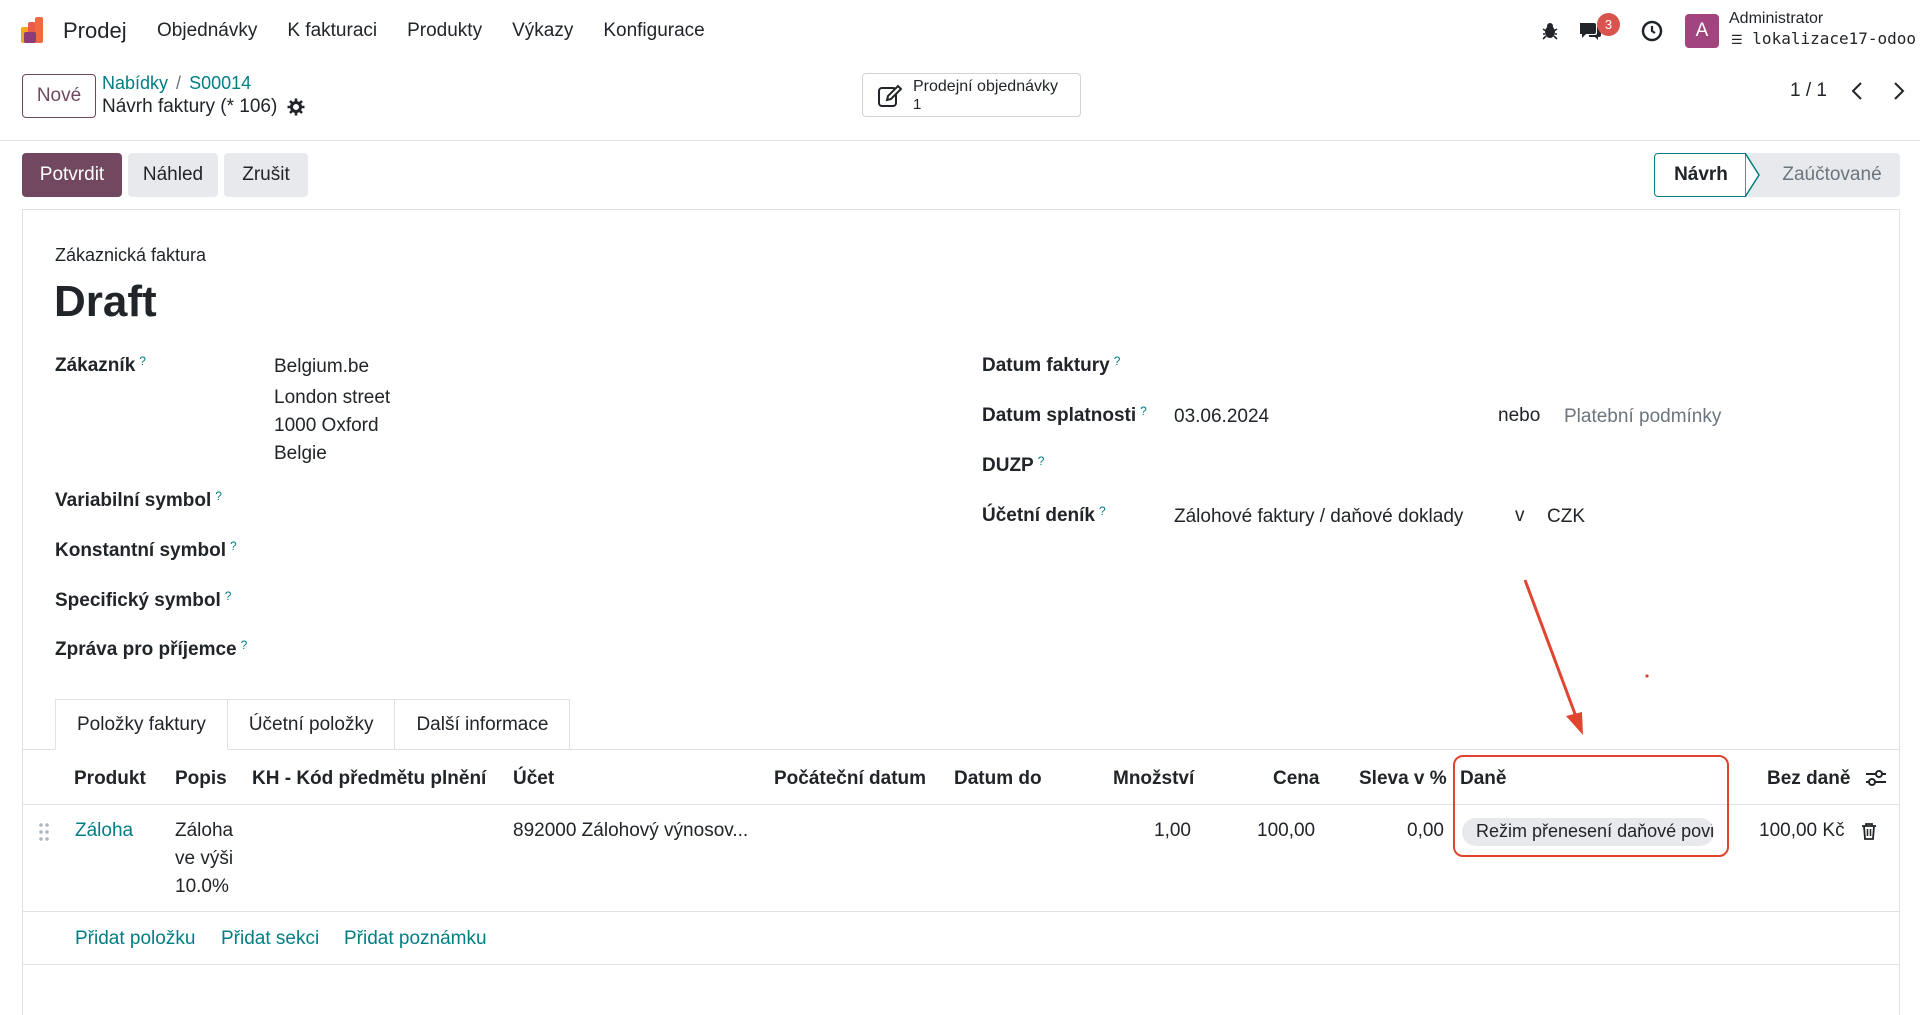 This screenshot has width=1920, height=1015. What do you see at coordinates (850, 779) in the screenshot?
I see `col-start-date: Počáteční datum` at bounding box center [850, 779].